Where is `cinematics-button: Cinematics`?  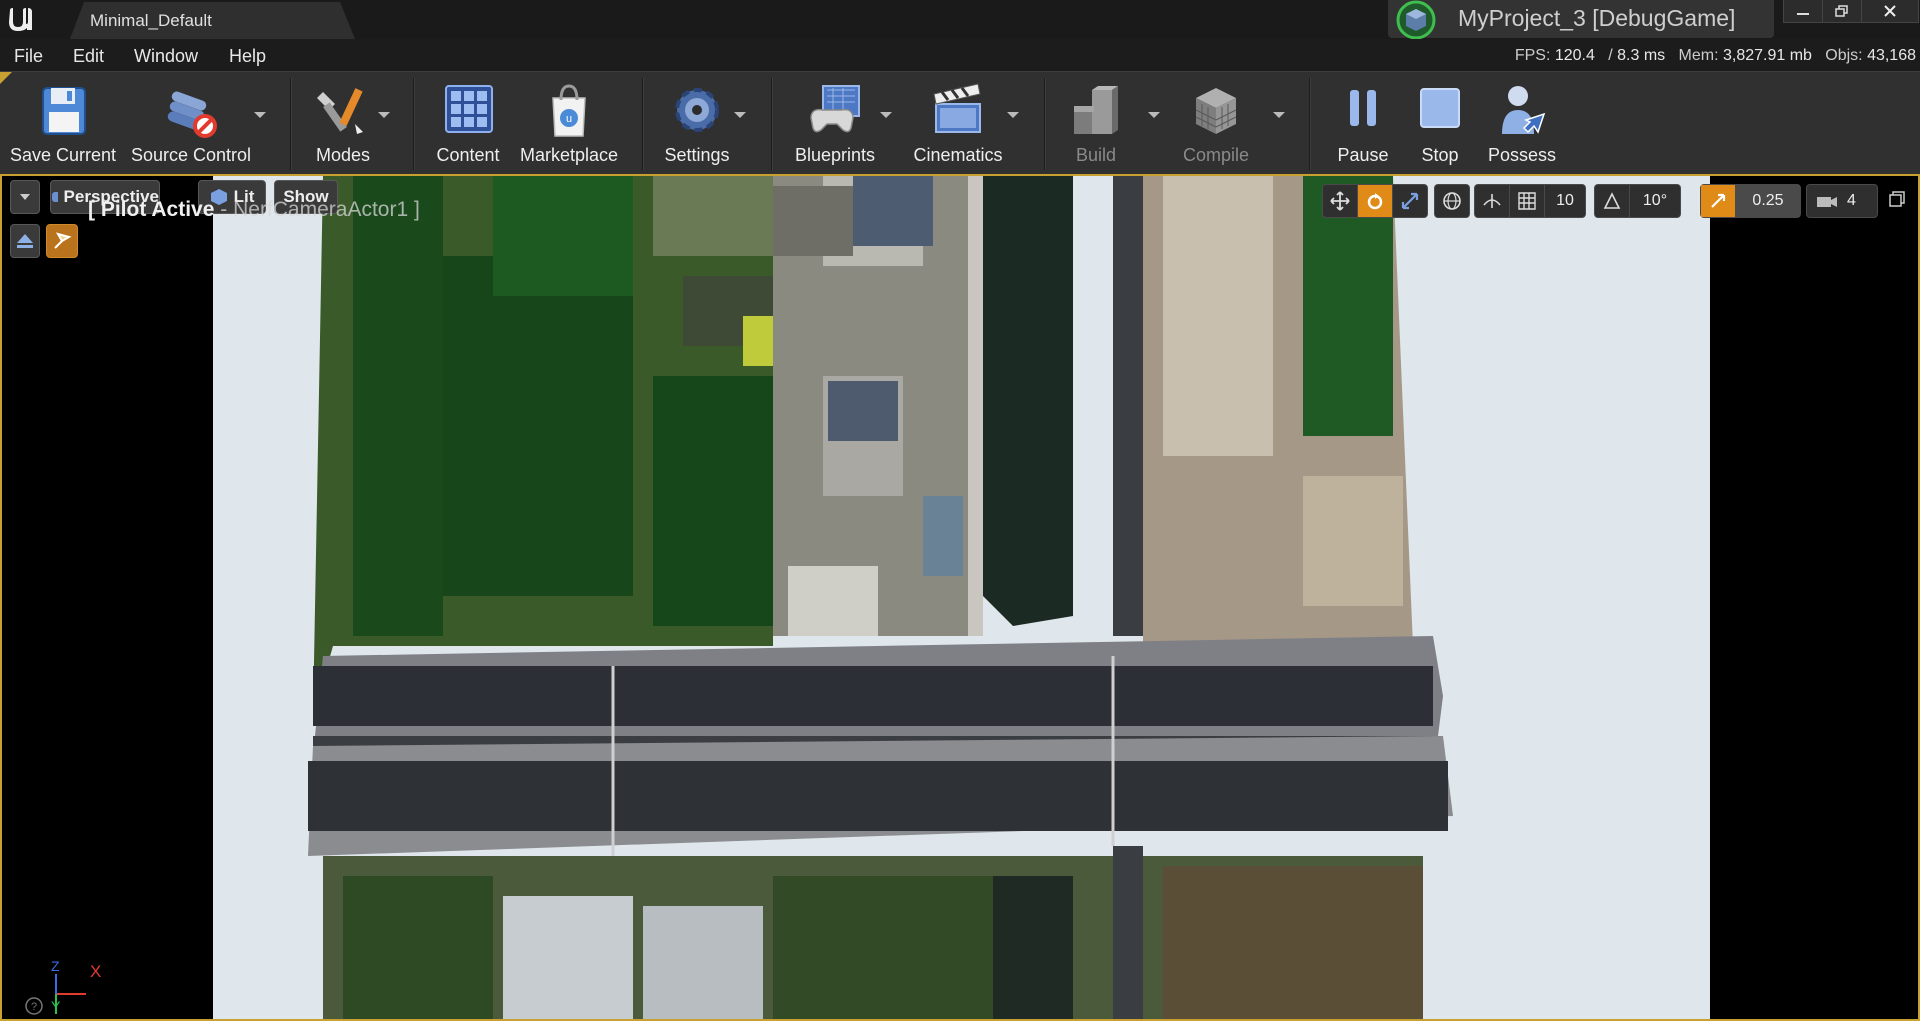 cinematics-button: Cinematics is located at coordinates (958, 123).